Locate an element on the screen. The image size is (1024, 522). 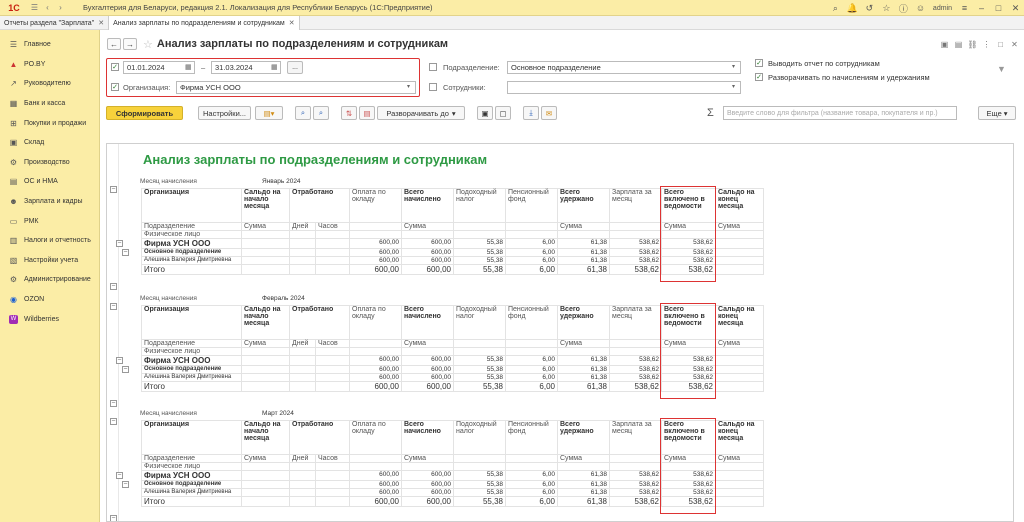
sidebar-item-director: ↗ Руководителю is located at coordinates (49, 84).